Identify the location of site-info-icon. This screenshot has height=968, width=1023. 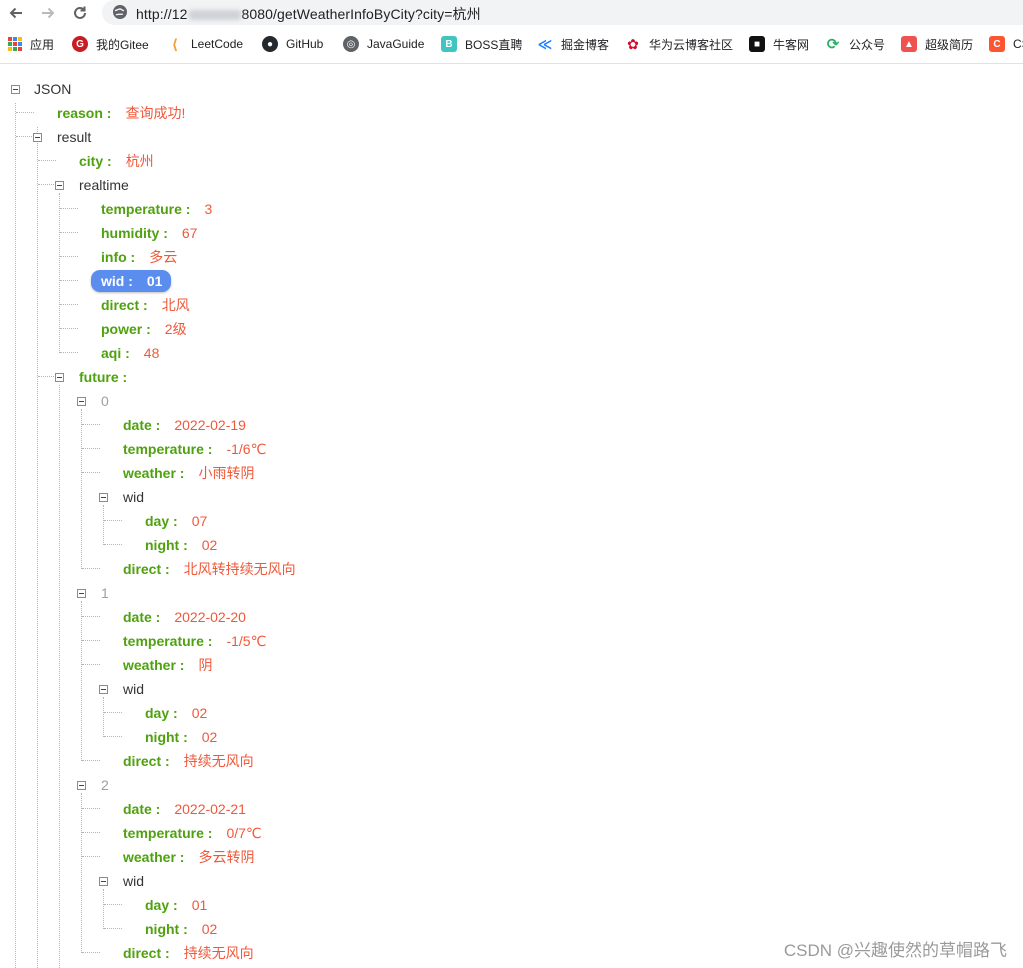
(120, 12).